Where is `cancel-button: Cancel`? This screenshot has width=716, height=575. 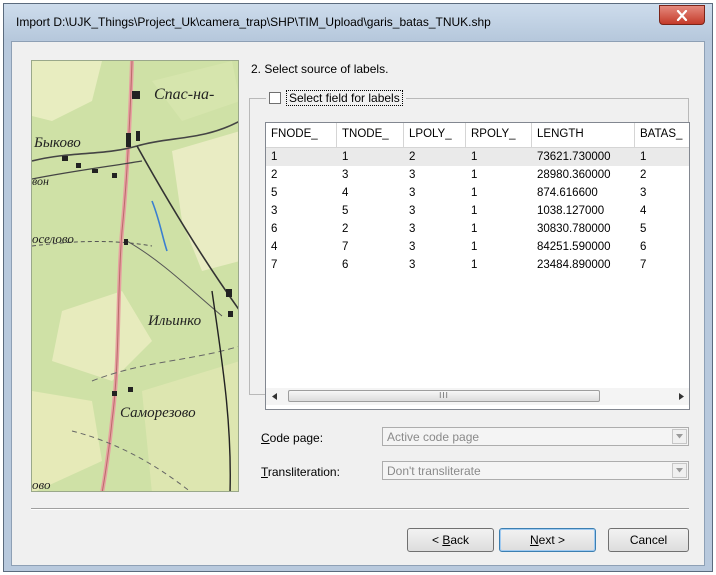 cancel-button: Cancel is located at coordinates (648, 540).